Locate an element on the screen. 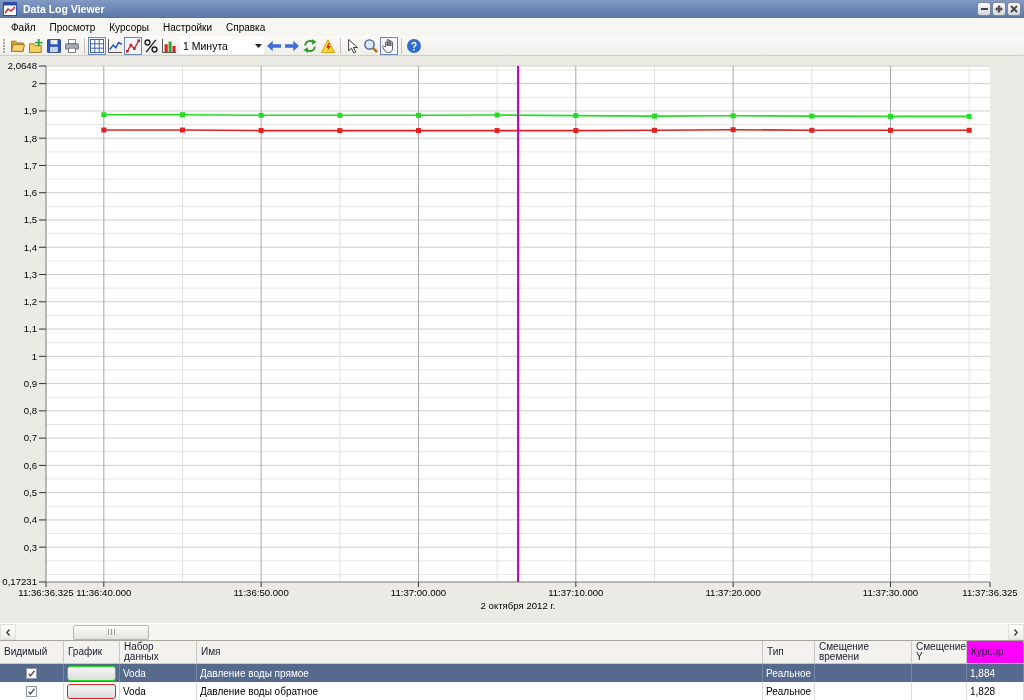 The image size is (1024, 700). bar-chart-icon is located at coordinates (169, 45).